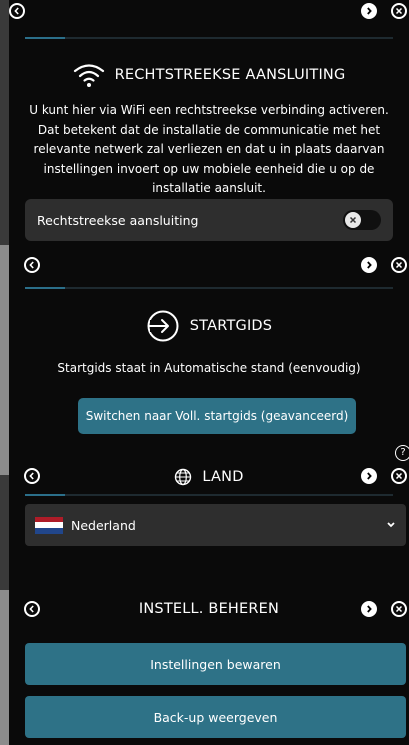  I want to click on sign-in-icon, so click(163, 326).